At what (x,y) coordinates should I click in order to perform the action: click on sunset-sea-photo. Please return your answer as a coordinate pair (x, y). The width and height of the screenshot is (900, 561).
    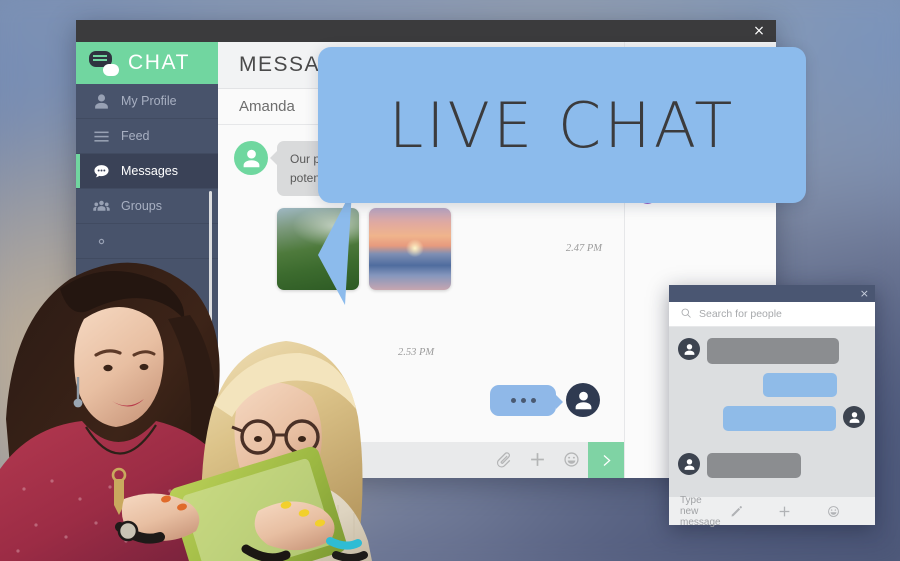
    Looking at the image, I should click on (410, 249).